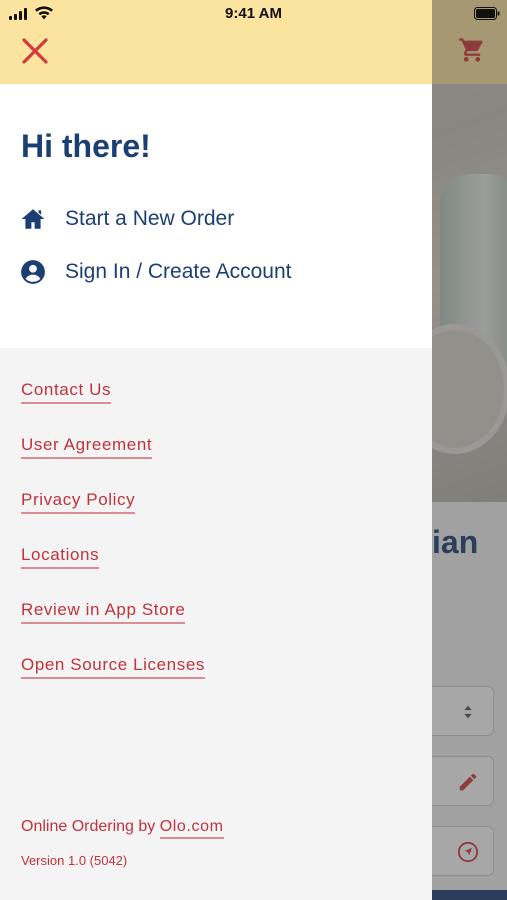 This screenshot has width=507, height=900. I want to click on sign-in-label: Sign In / Create Account, so click(178, 271).